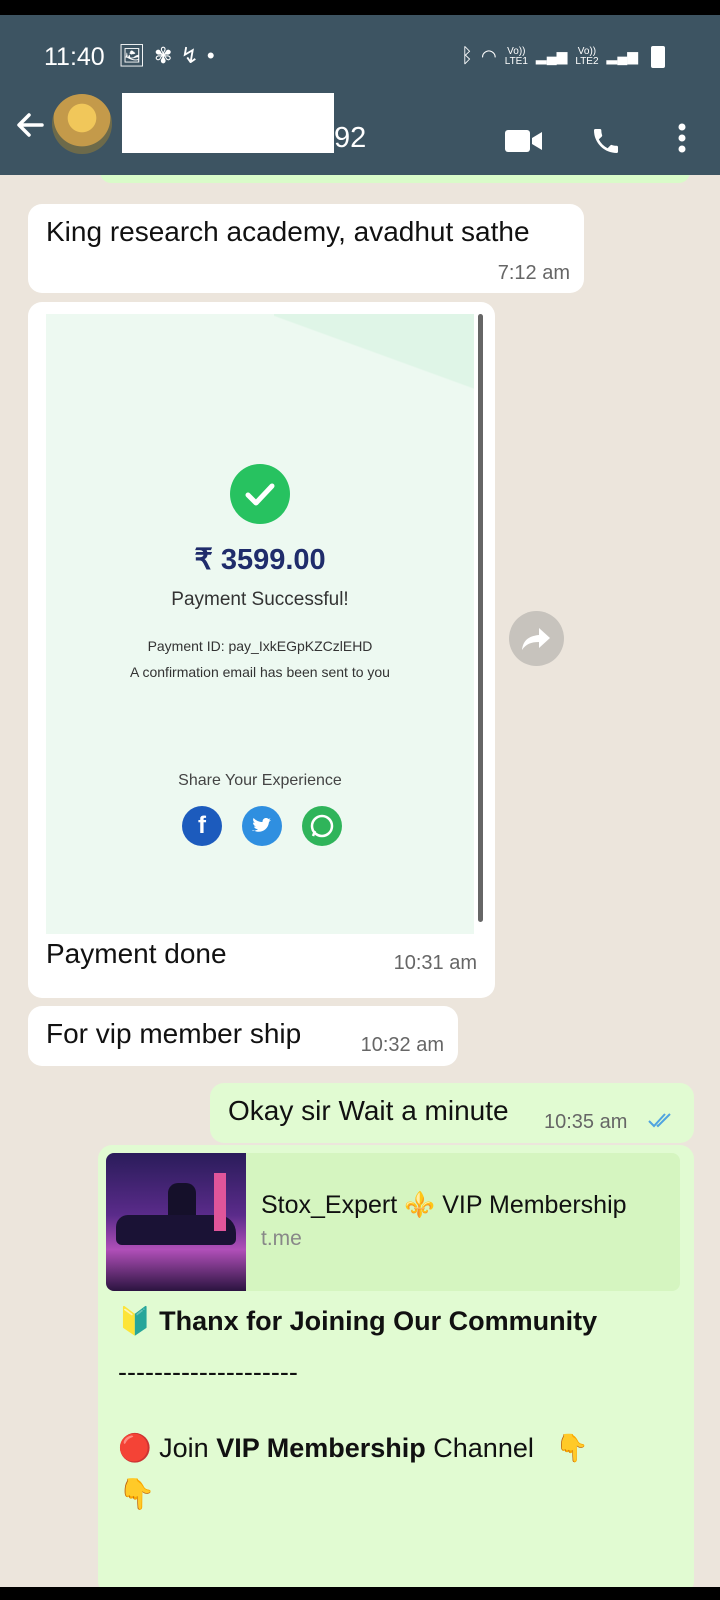 This screenshot has width=720, height=1600. Describe the element at coordinates (516, 56) in the screenshot. I see `sim1-signal: Vo)) LTE1` at that location.